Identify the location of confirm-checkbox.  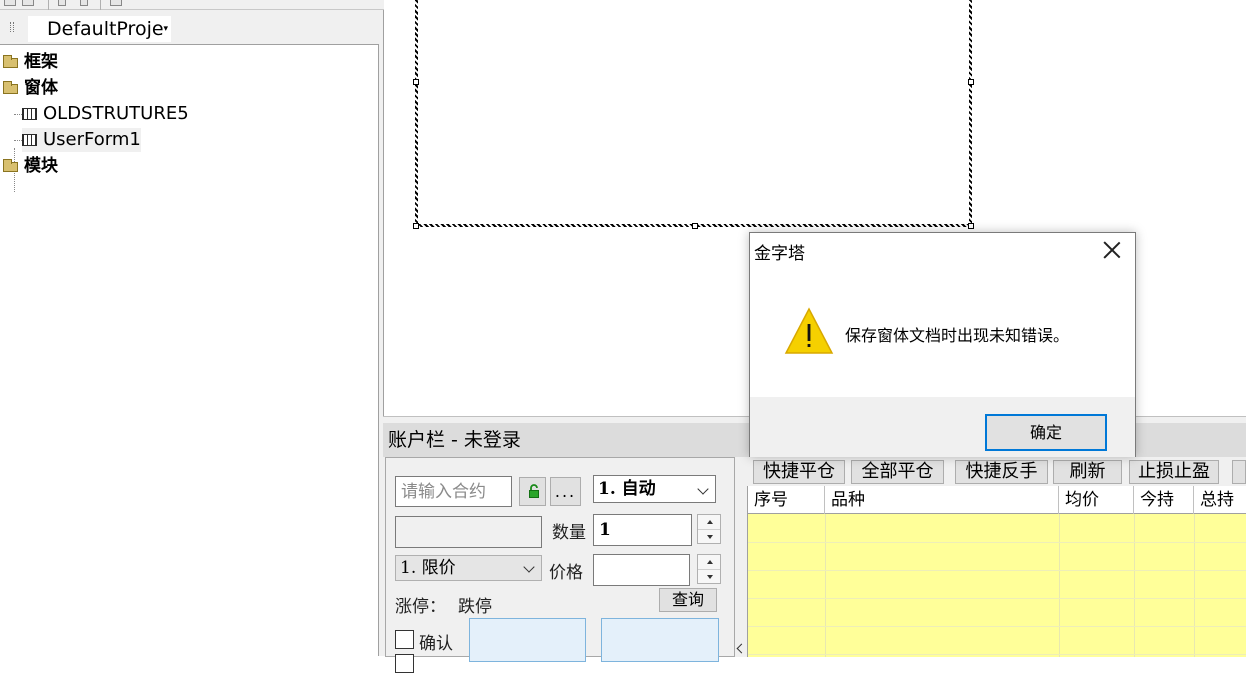
(404, 639).